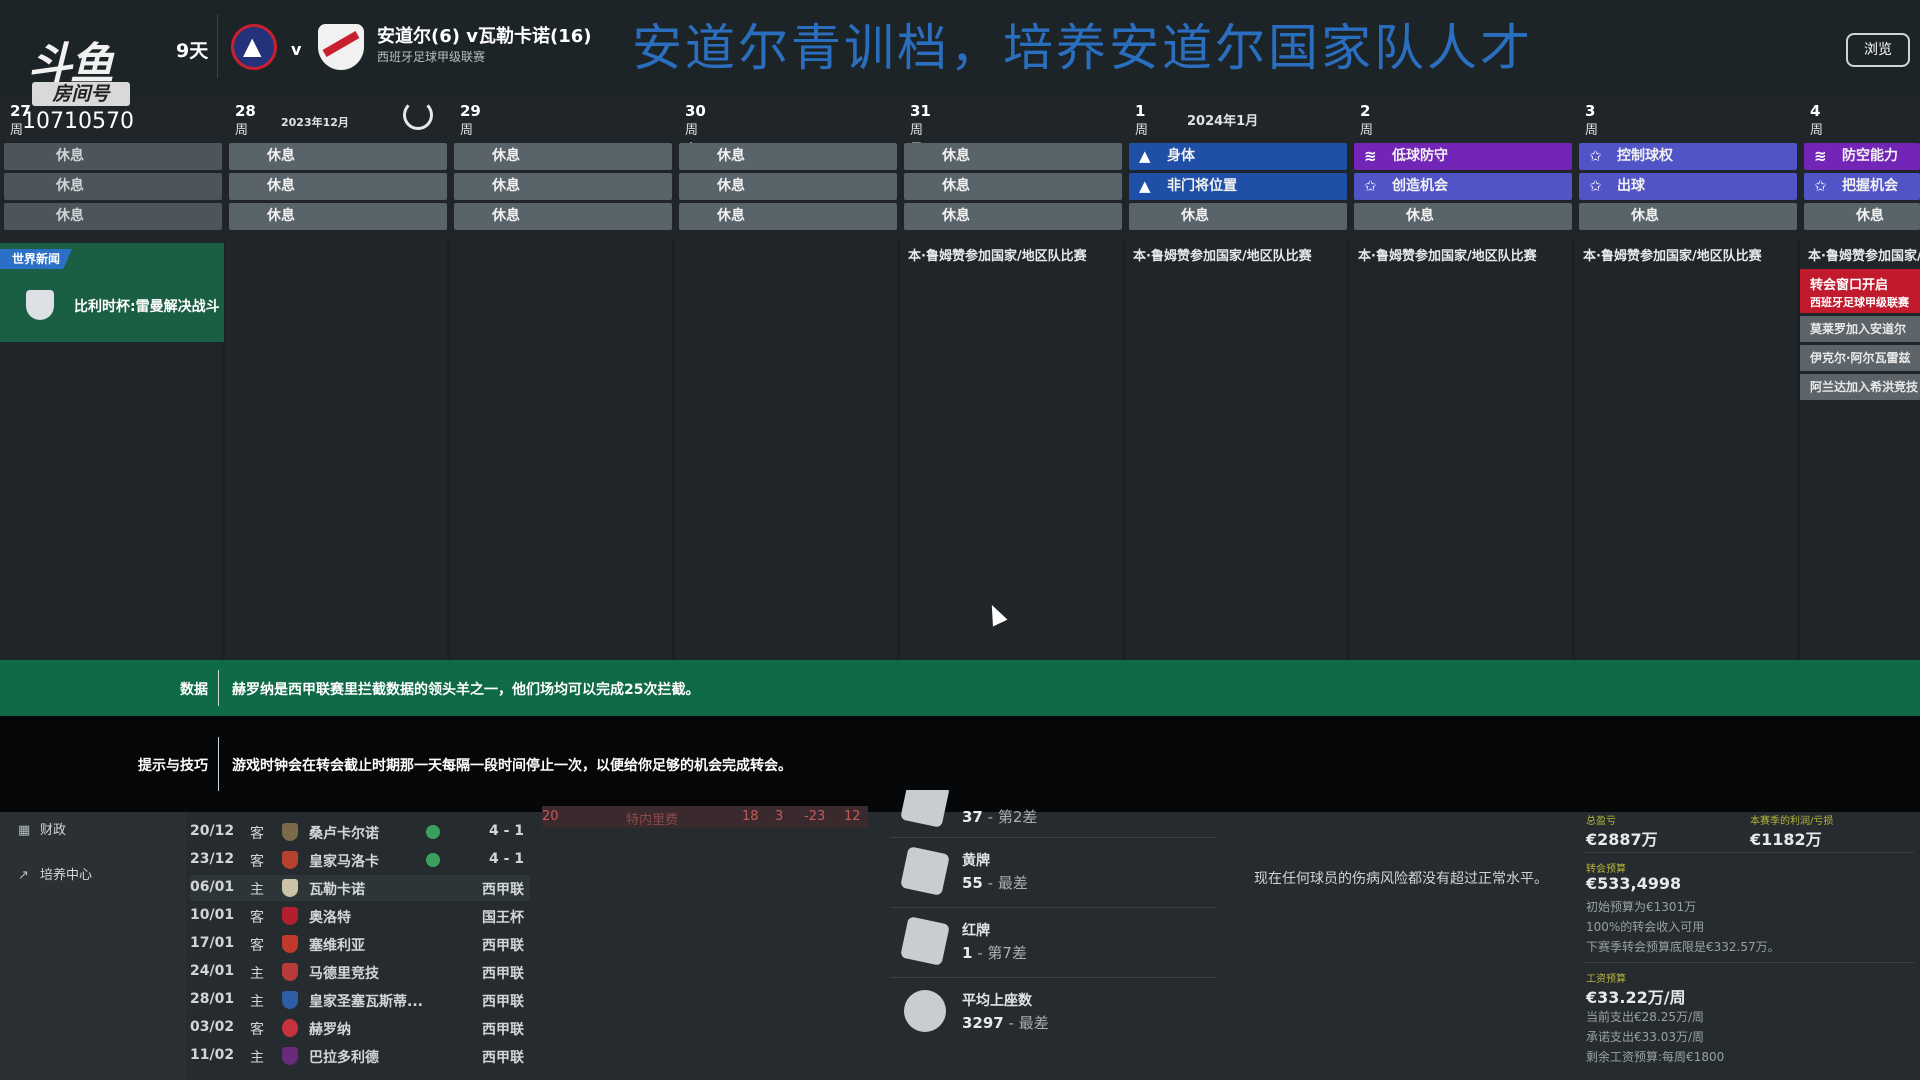 The width and height of the screenshot is (1920, 1080). What do you see at coordinates (1634, 883) in the screenshot?
I see `transfer-budget: €533,4998` at bounding box center [1634, 883].